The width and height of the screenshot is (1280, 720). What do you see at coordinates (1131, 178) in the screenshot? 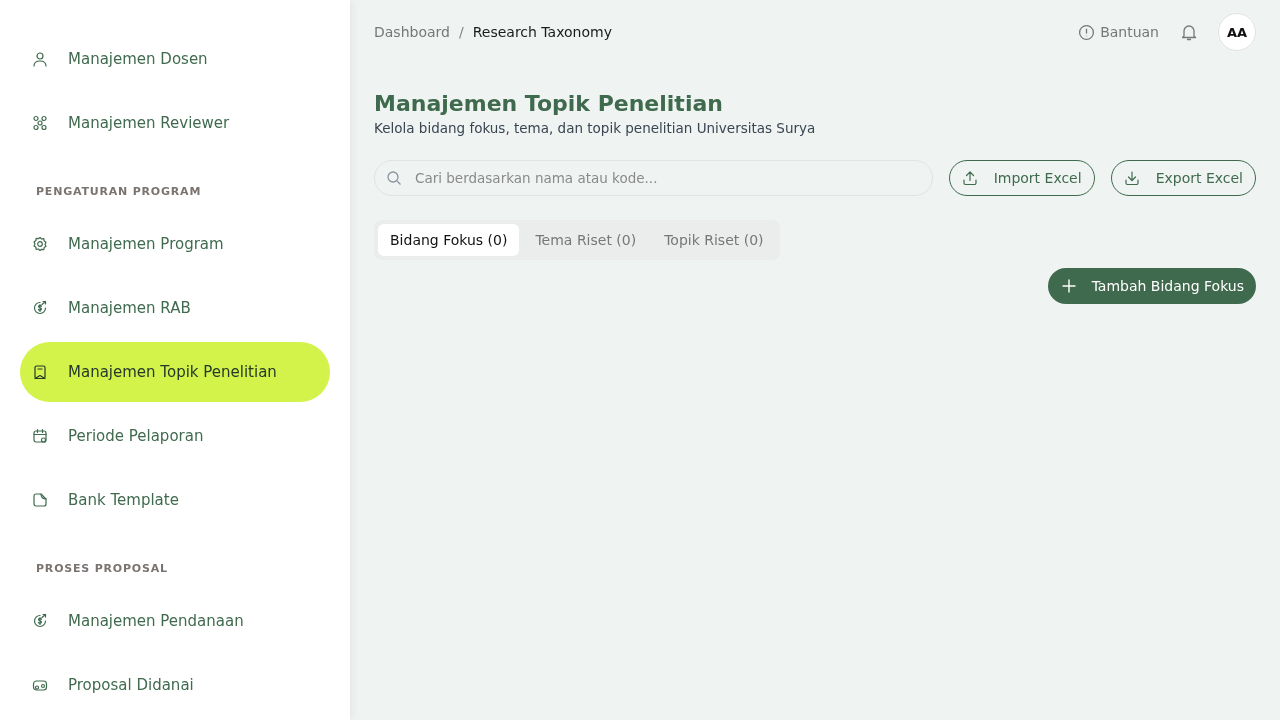
I see `download-icon` at bounding box center [1131, 178].